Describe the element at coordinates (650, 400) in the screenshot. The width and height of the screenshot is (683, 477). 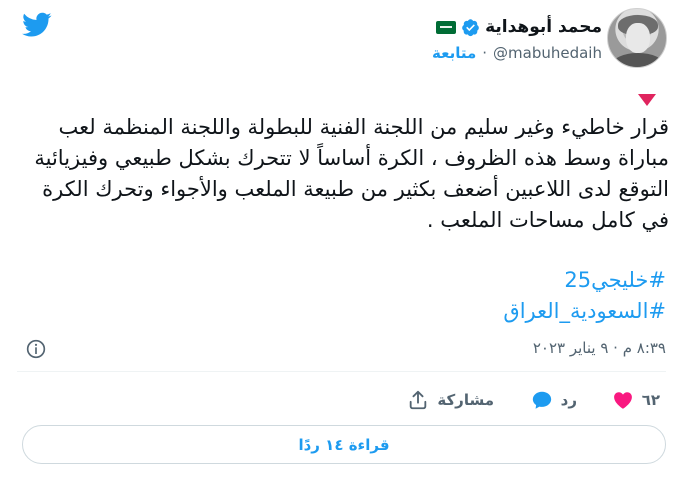
I see `like-count: ٦٢` at that location.